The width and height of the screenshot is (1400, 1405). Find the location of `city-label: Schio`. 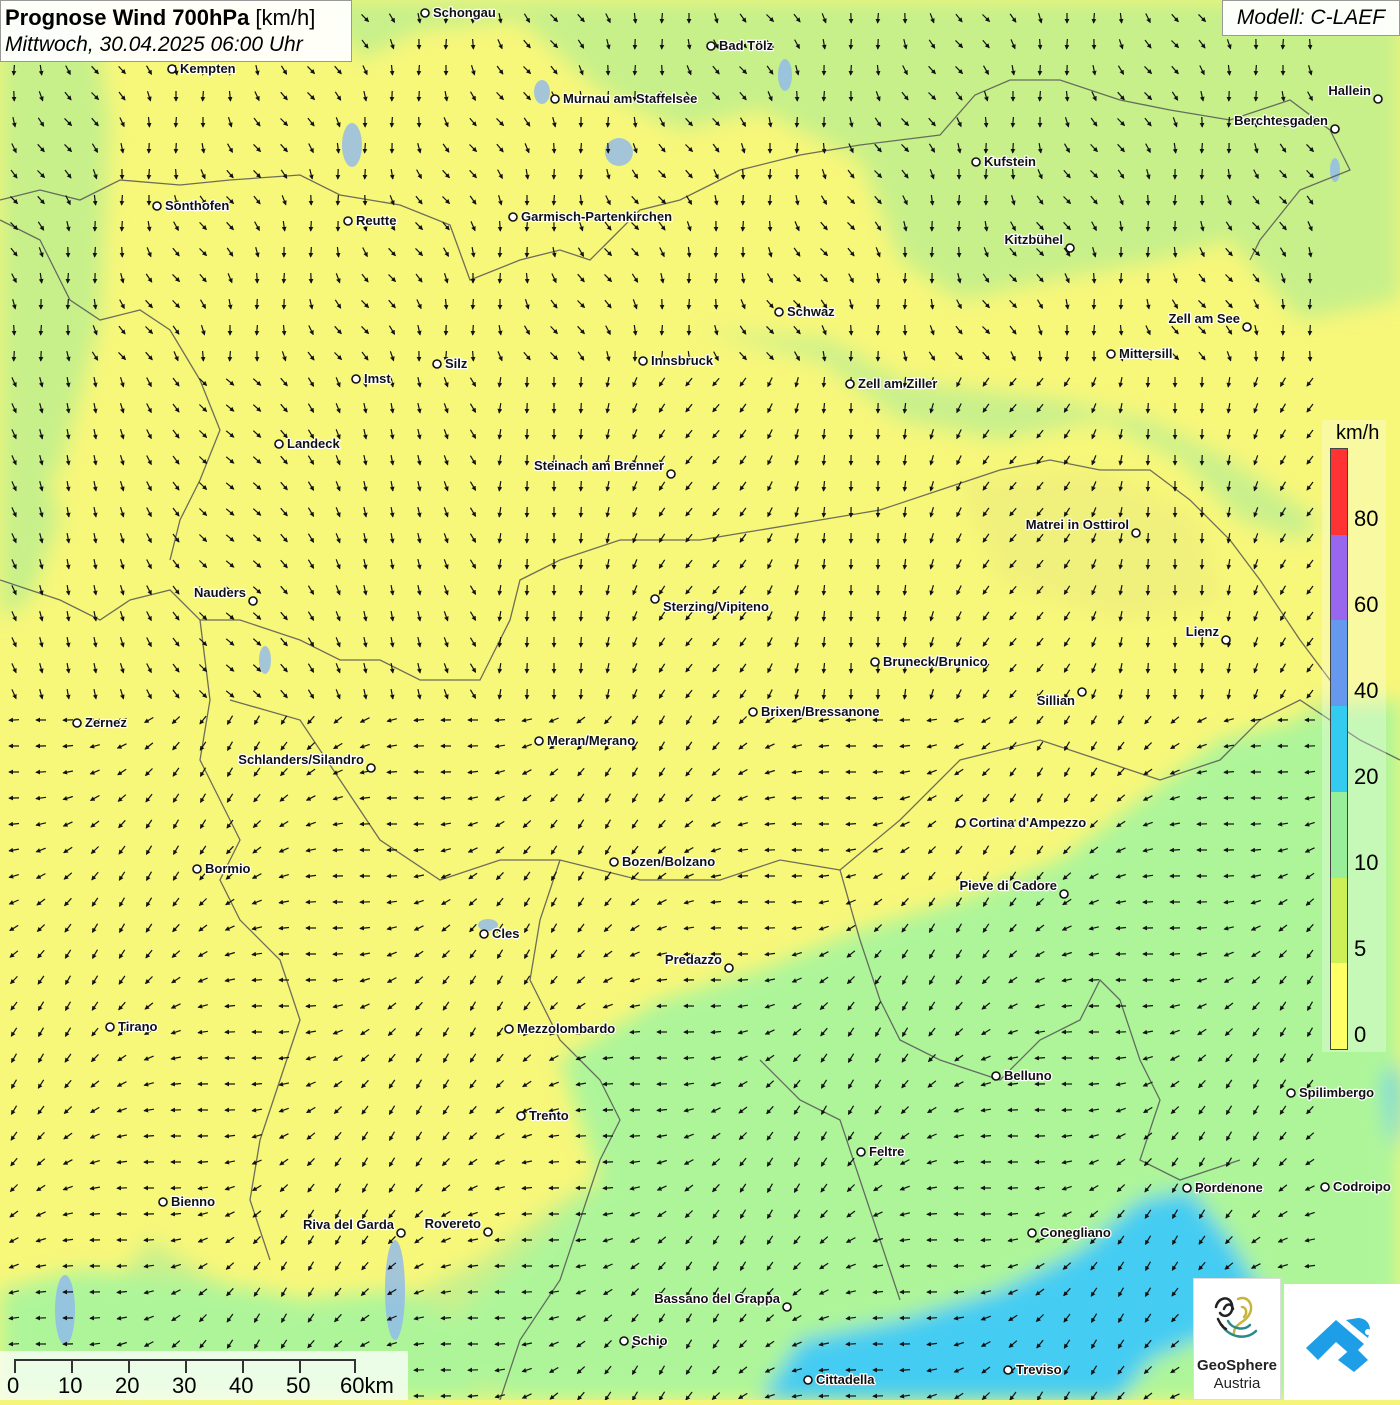

city-label: Schio is located at coordinates (649, 1340).